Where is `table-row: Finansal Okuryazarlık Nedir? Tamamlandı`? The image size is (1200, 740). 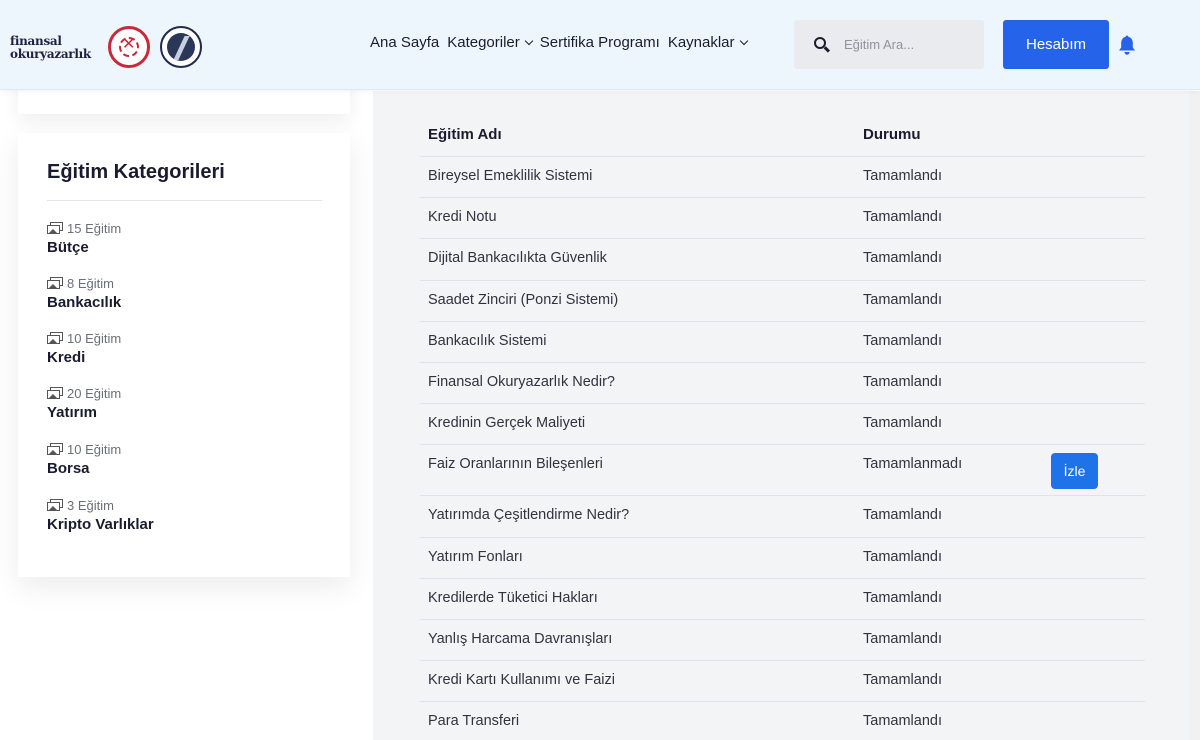 table-row: Finansal Okuryazarlık Nedir? Tamamlandı is located at coordinates (782, 384).